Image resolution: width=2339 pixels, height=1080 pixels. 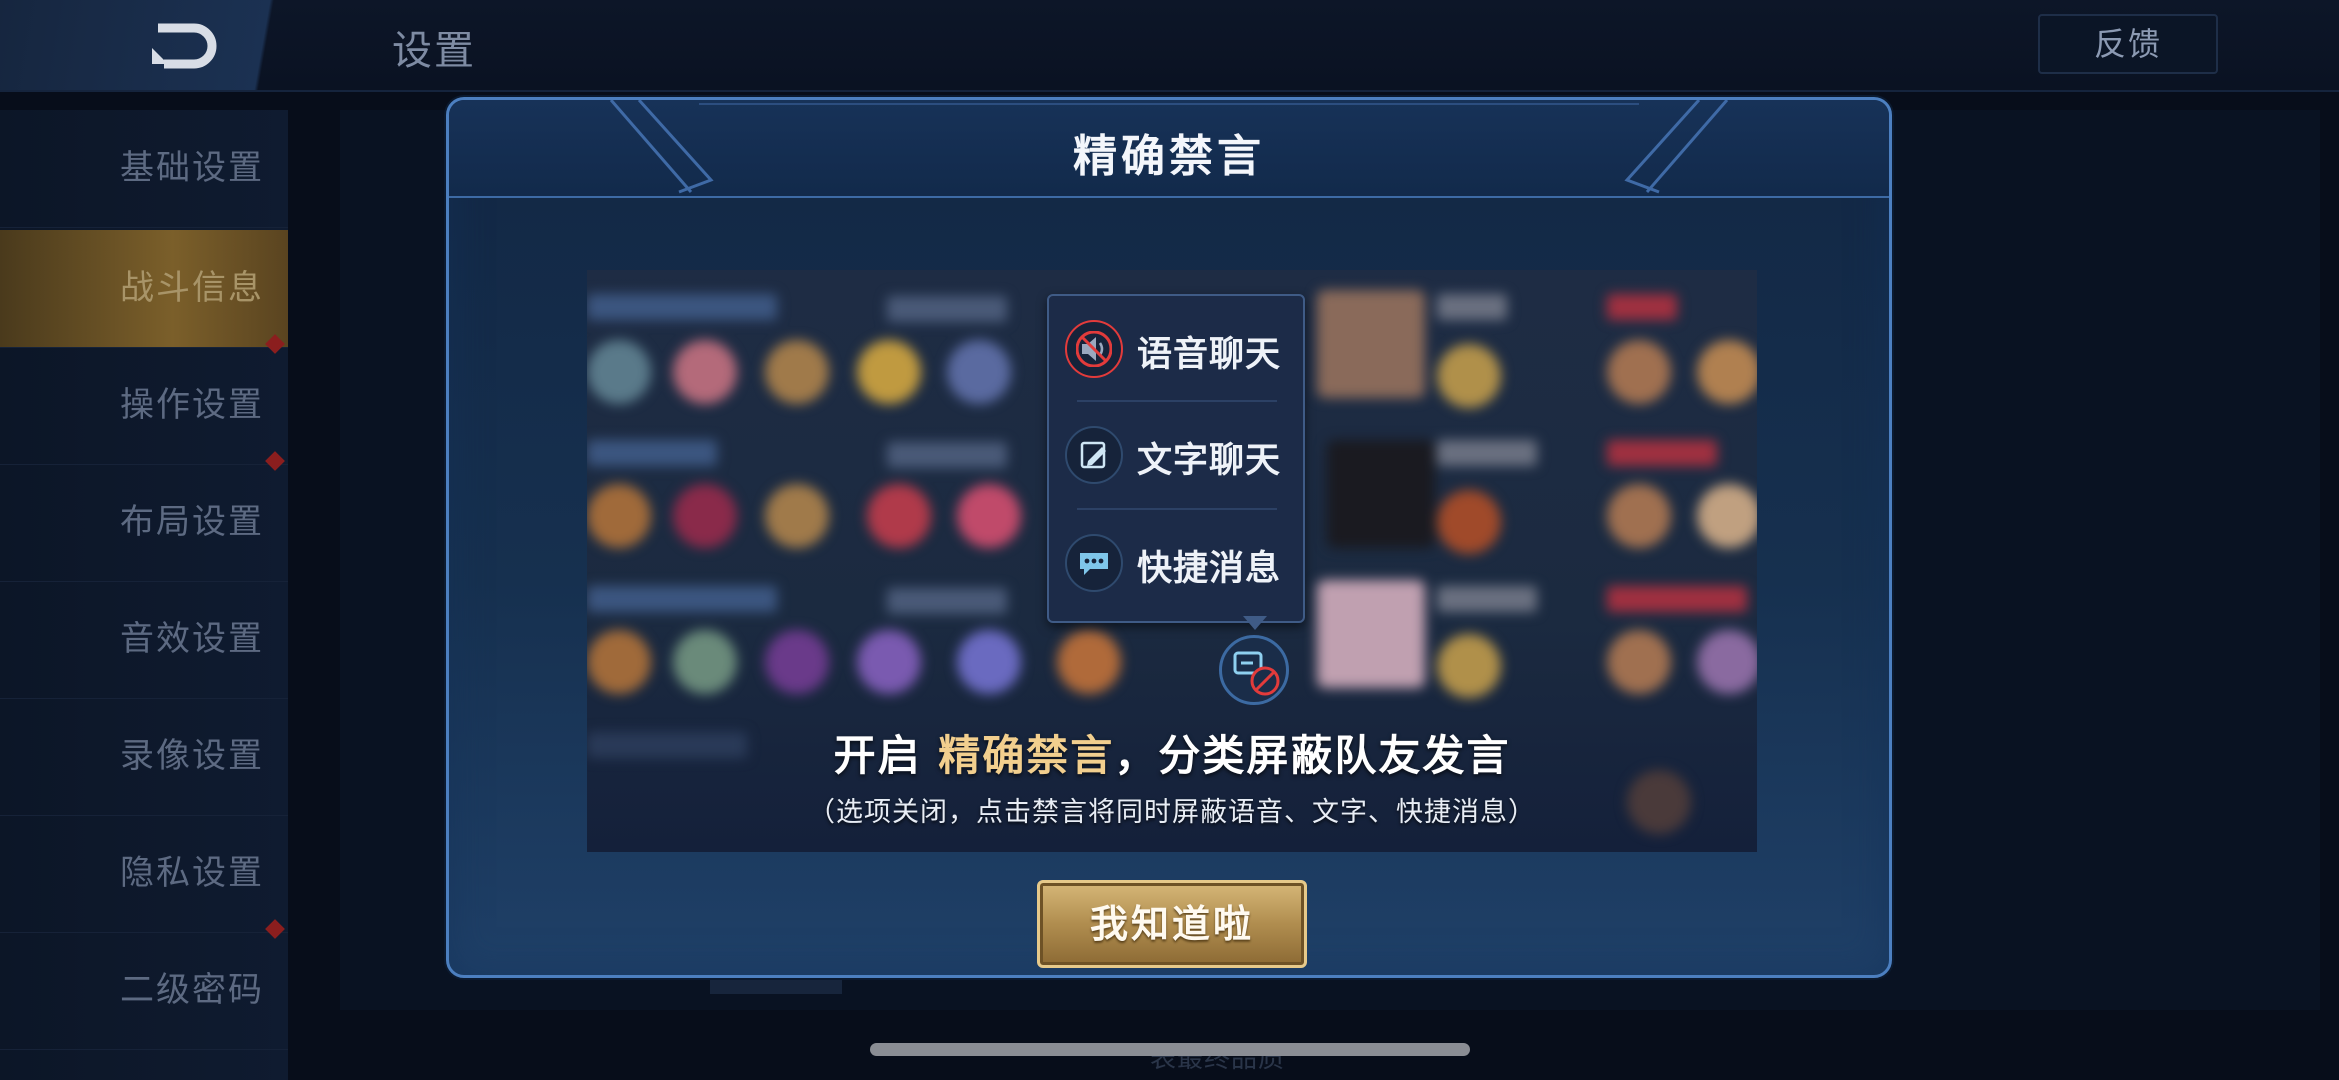 I want to click on caption-highlight: 精确禁言, so click(x=1026, y=755).